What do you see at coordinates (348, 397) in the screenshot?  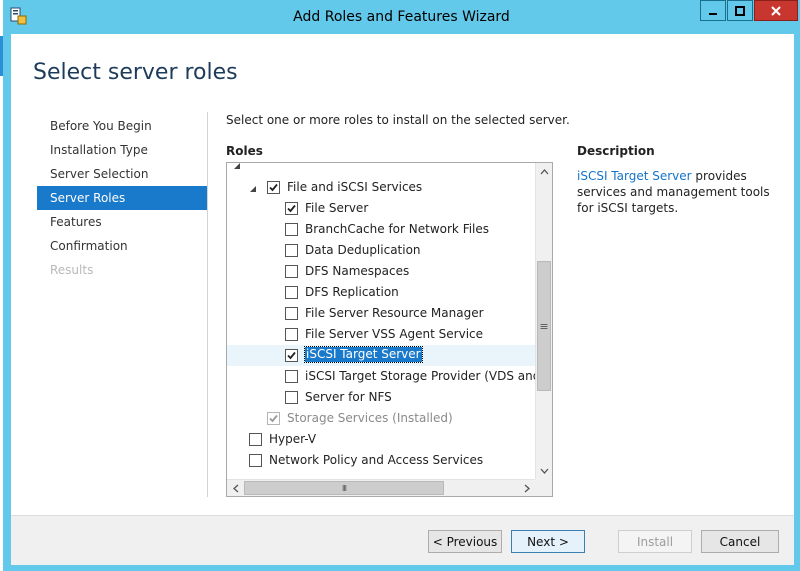 I see `role-label: Server for NFS` at bounding box center [348, 397].